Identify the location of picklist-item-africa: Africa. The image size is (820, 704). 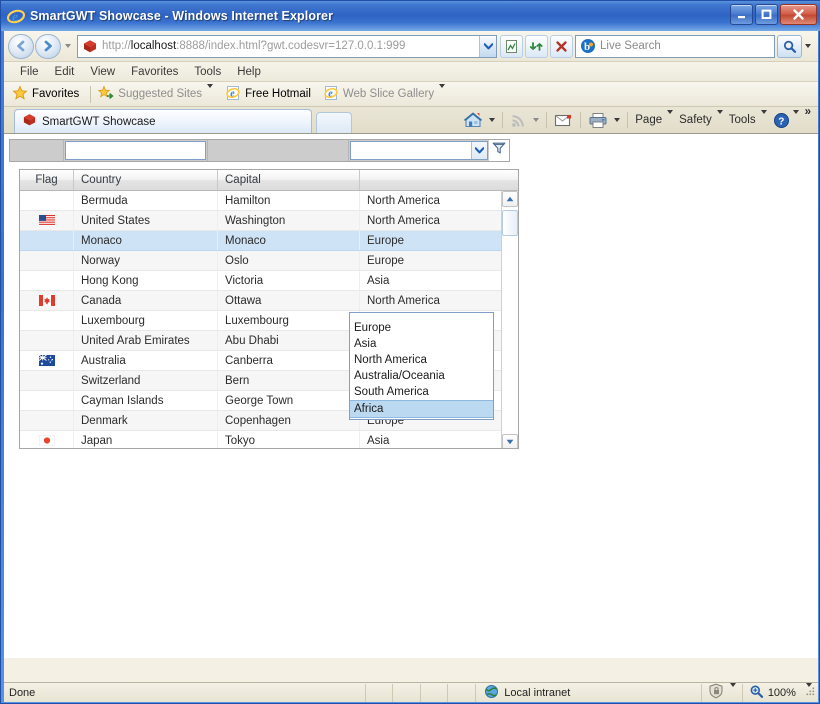
(421, 409).